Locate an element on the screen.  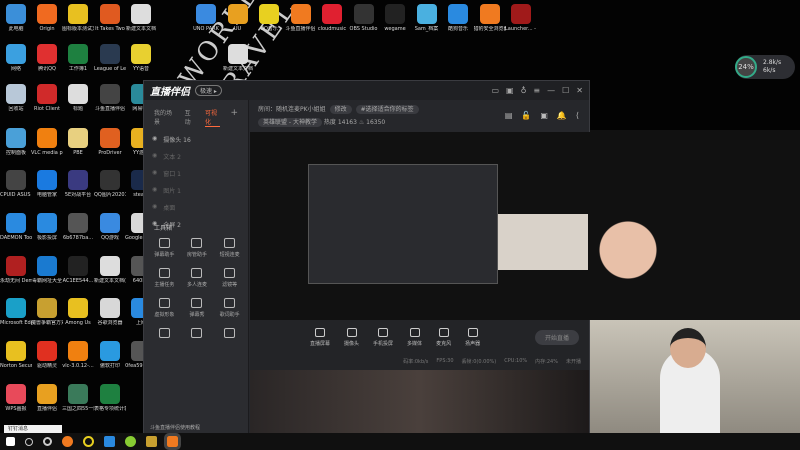
desktop-icon: Among Us is located at coordinates (78, 312).